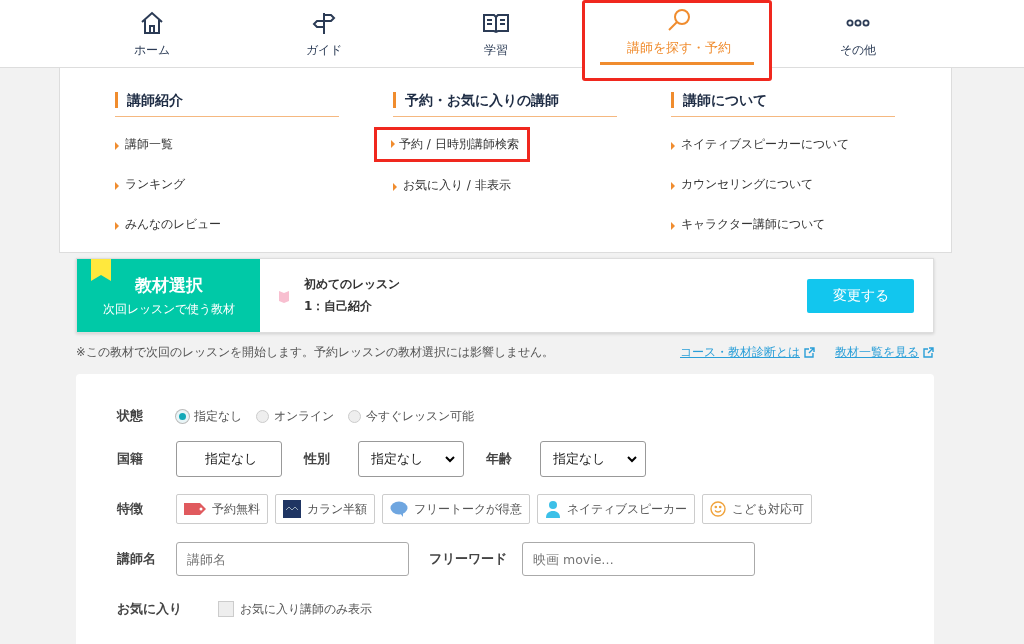 The height and width of the screenshot is (644, 1024). What do you see at coordinates (553, 509) in the screenshot?
I see `person-icon` at bounding box center [553, 509].